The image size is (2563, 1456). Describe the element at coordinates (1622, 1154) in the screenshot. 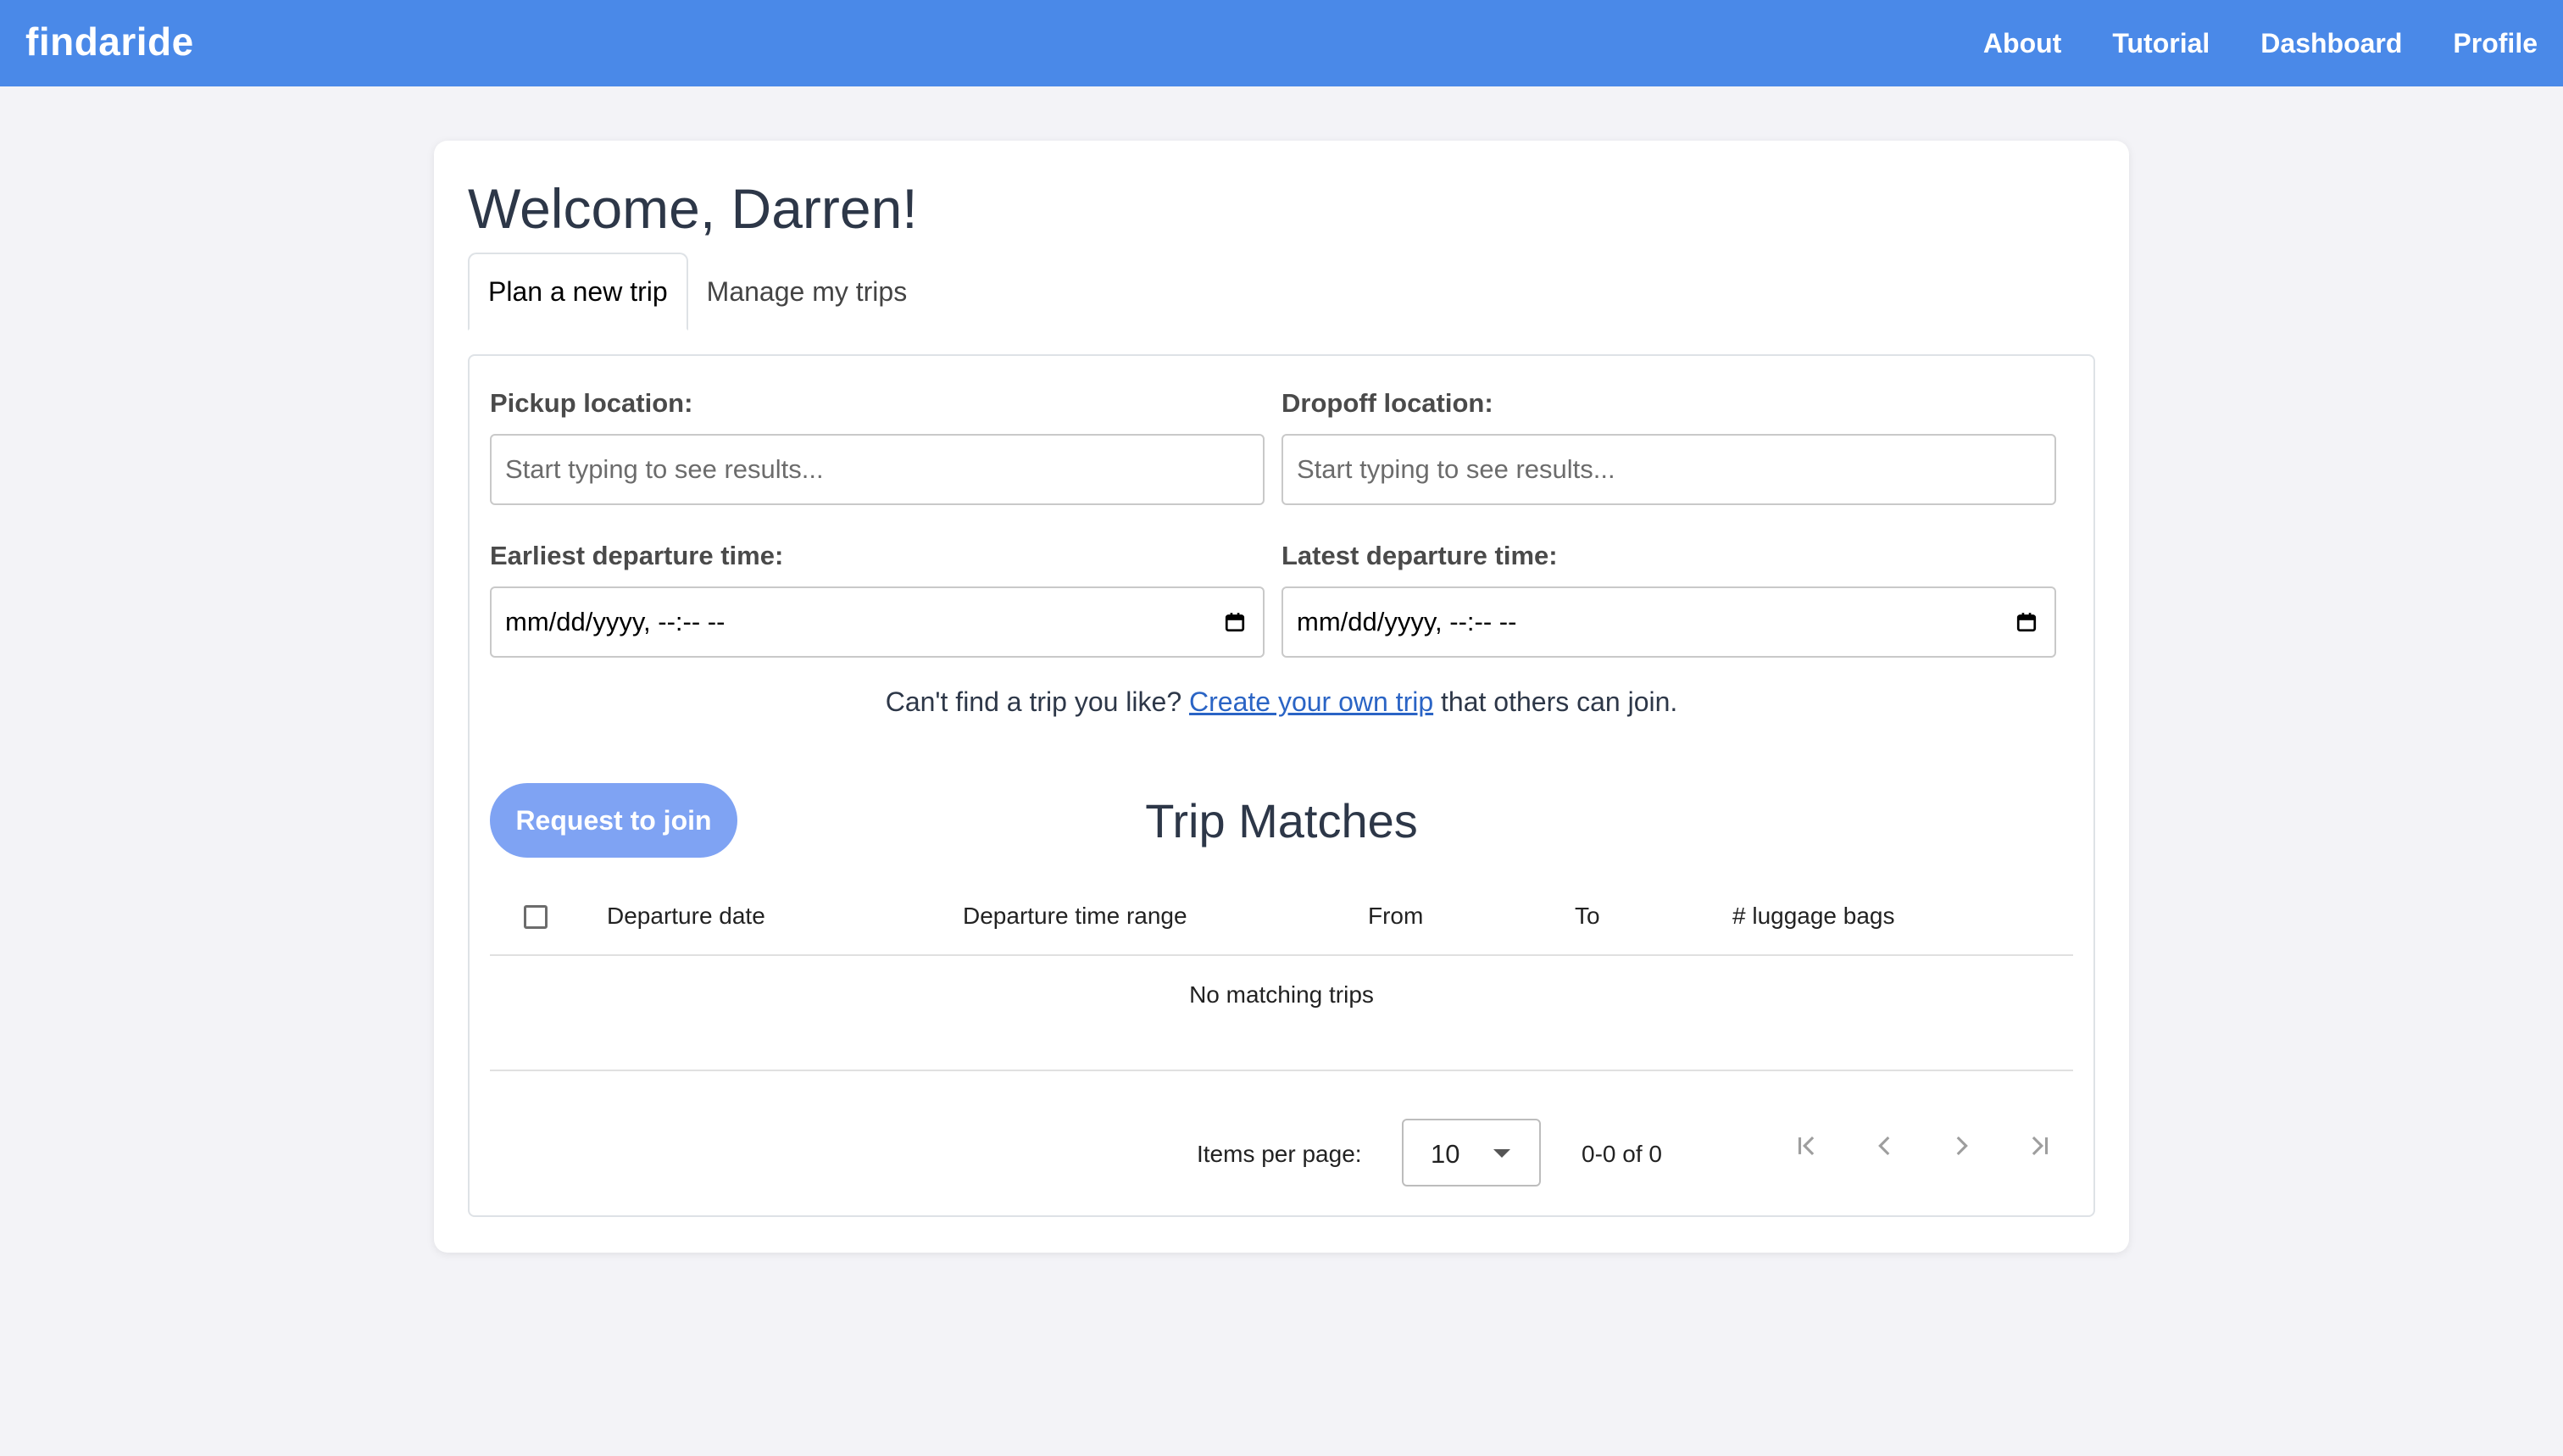

I see `page-range-label: 0-0 of 0` at that location.